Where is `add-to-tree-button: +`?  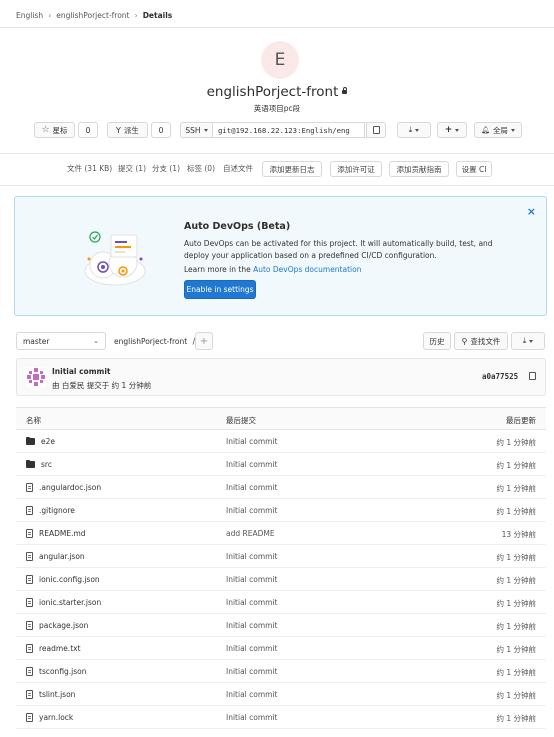
add-to-tree-button: + is located at coordinates (204, 341).